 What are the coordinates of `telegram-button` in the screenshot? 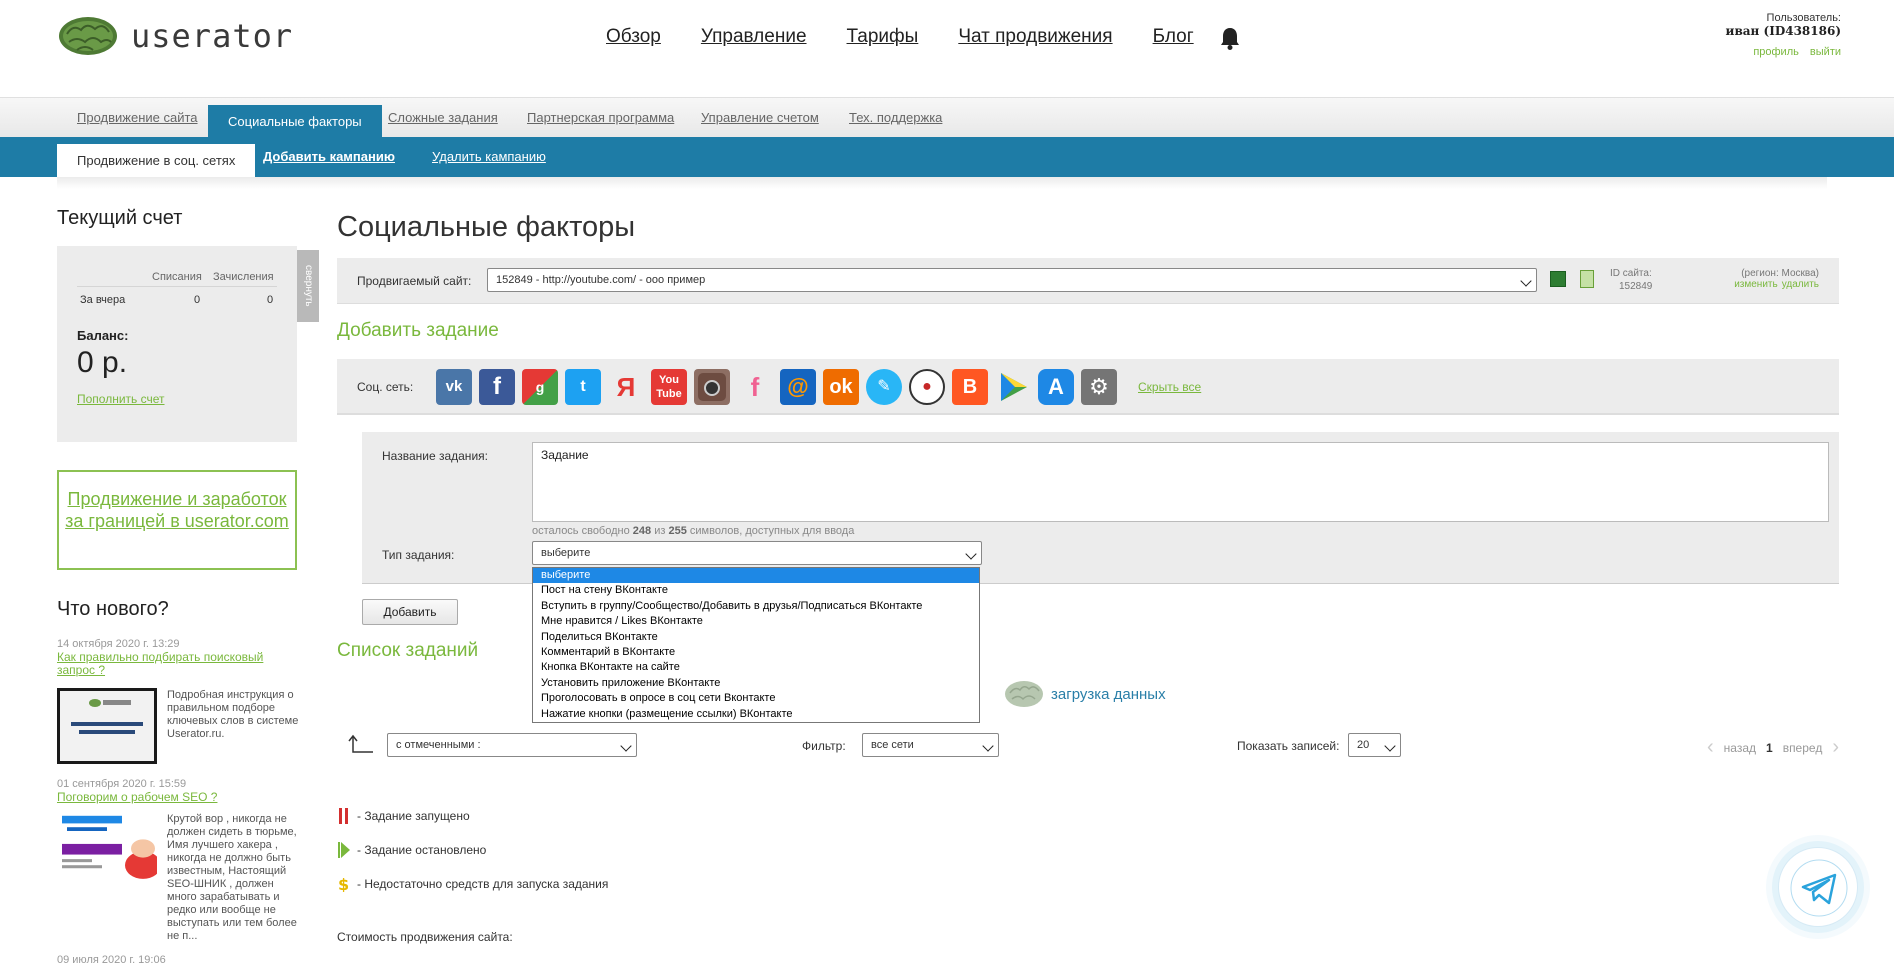 It's located at (1818, 887).